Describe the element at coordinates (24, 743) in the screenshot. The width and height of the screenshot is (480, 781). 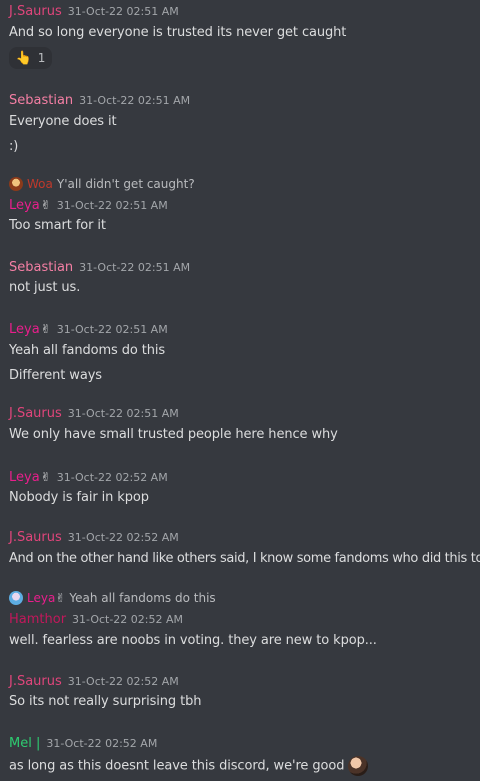
I see `author-name: Mel |` at that location.